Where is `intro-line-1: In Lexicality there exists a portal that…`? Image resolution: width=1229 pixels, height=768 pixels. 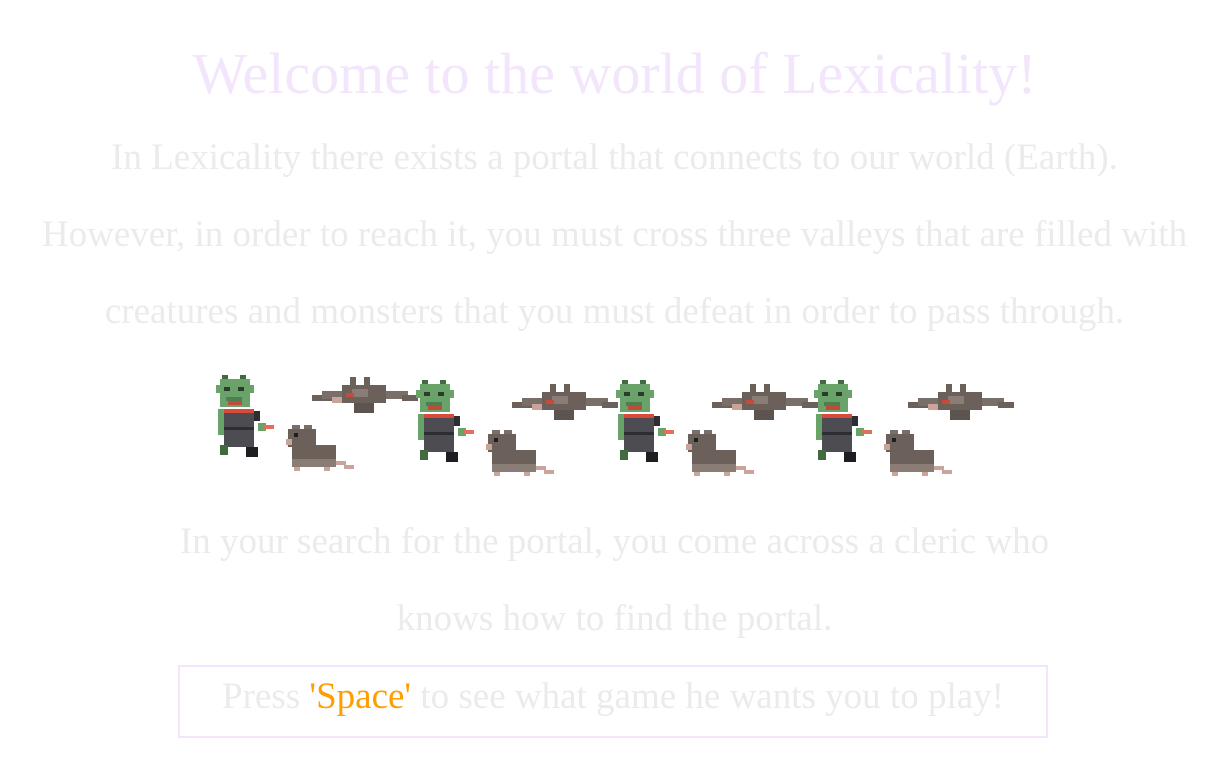
intro-line-1: In Lexicality there exists a portal that… is located at coordinates (614, 157).